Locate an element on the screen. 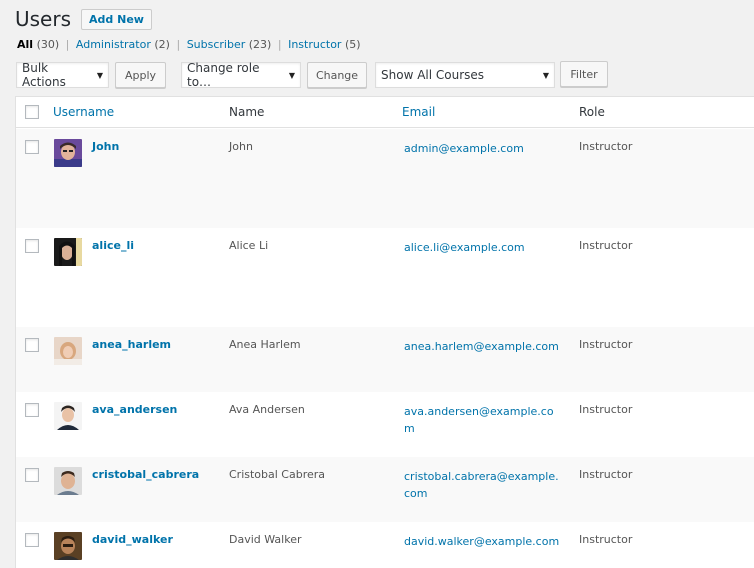  user-name: Anea Harlem is located at coordinates (265, 344).